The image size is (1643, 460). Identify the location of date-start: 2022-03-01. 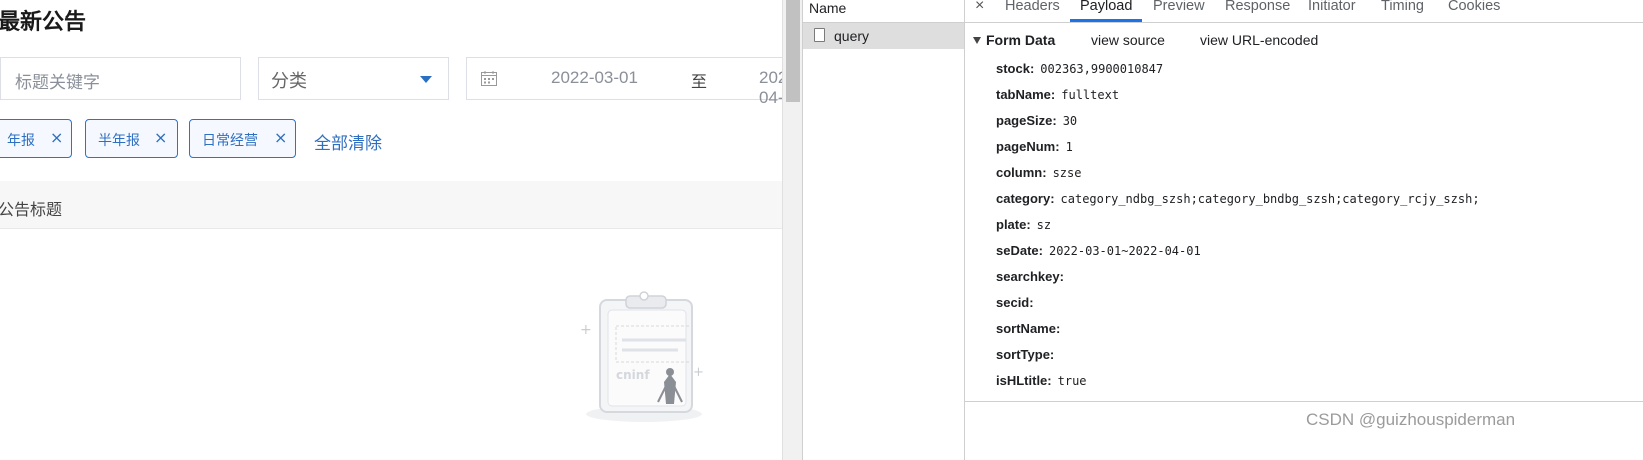
(594, 78).